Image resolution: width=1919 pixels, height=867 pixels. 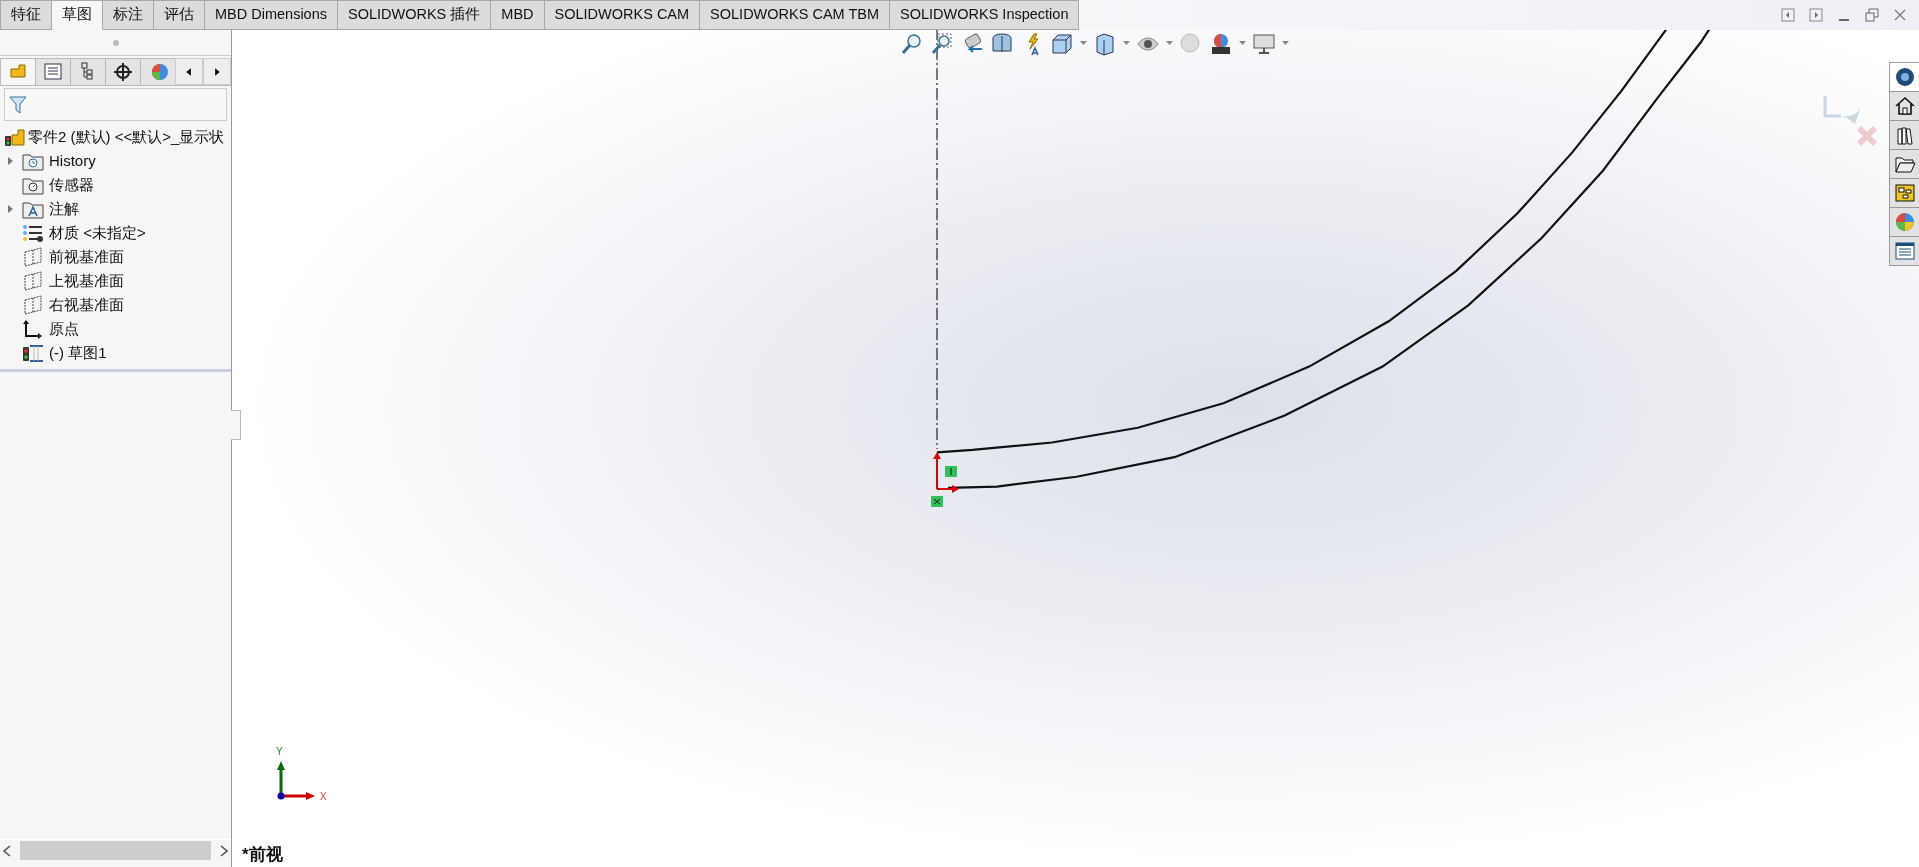 What do you see at coordinates (64, 329) in the screenshot?
I see `tree-item: 原点` at bounding box center [64, 329].